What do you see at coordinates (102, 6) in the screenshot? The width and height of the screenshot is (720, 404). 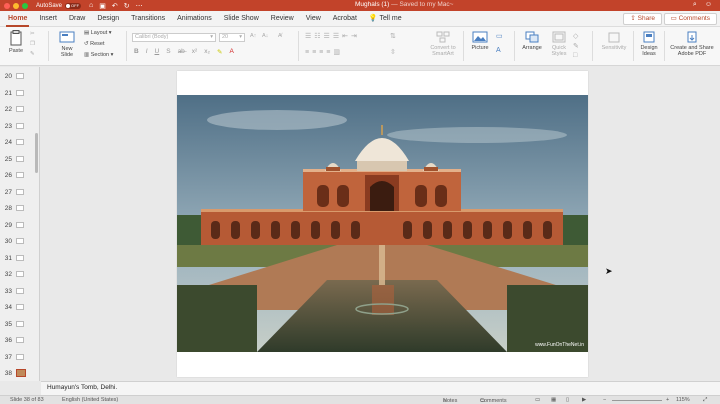 I see `save-icon: ▣` at bounding box center [102, 6].